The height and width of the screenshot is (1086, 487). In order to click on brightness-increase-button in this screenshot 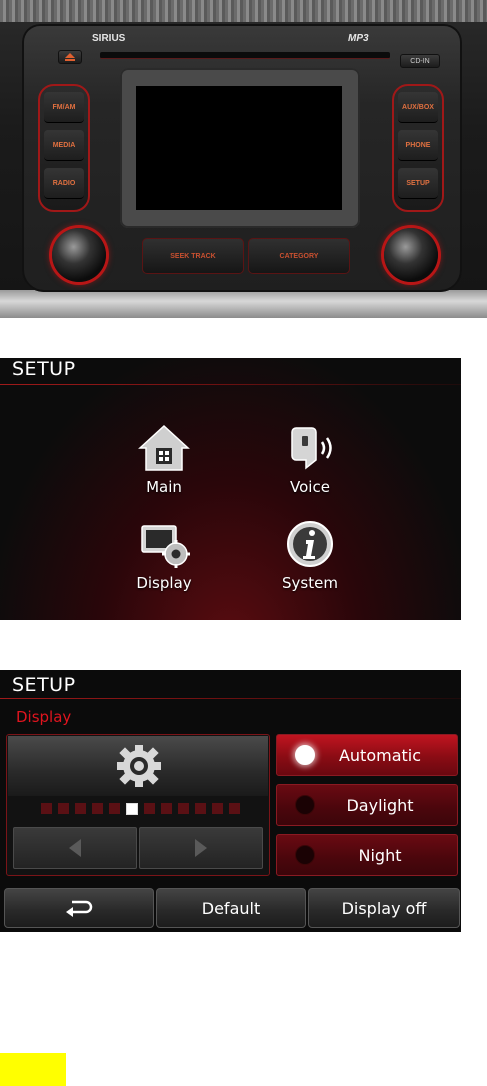, I will do `click(201, 848)`.